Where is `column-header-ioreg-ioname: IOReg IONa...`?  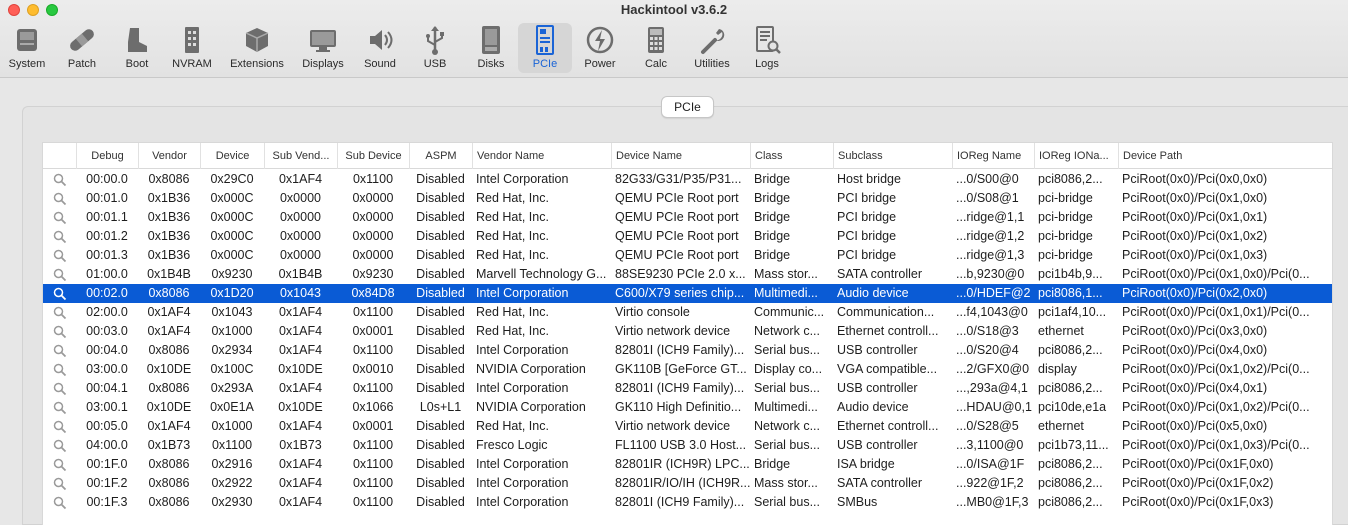 column-header-ioreg-ioname: IOReg IONa... is located at coordinates (1076, 156).